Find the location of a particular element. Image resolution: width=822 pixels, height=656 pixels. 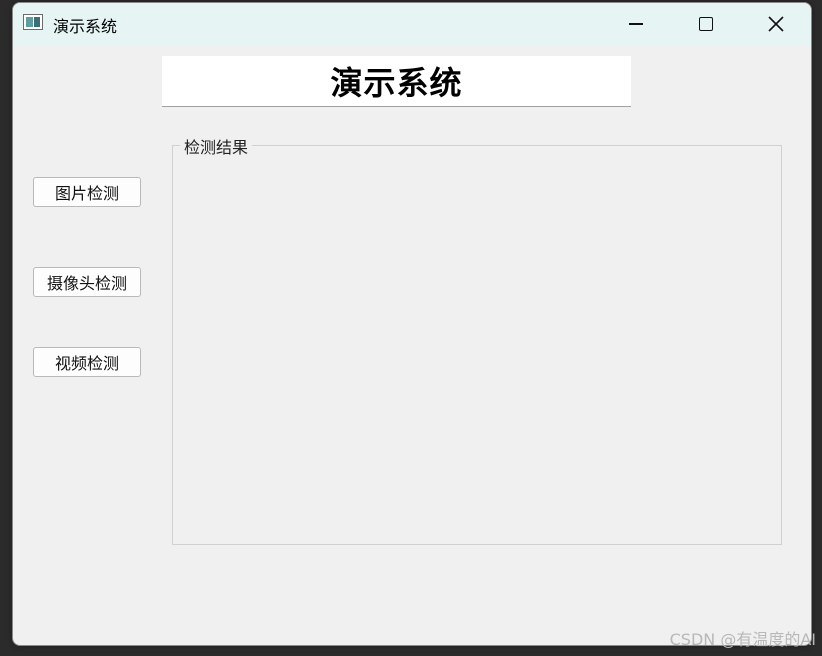

close-button is located at coordinates (776, 24).